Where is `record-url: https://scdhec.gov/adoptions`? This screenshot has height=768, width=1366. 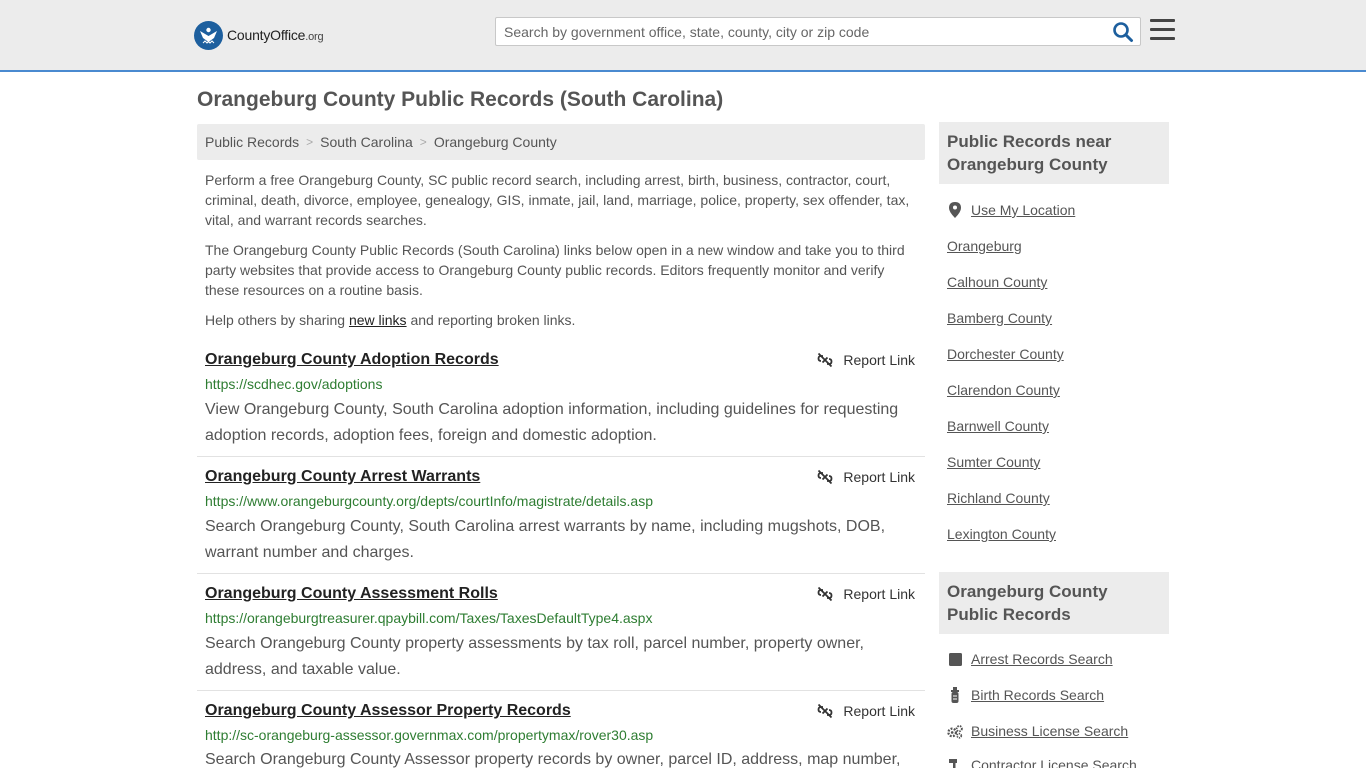 record-url: https://scdhec.gov/adoptions is located at coordinates (293, 384).